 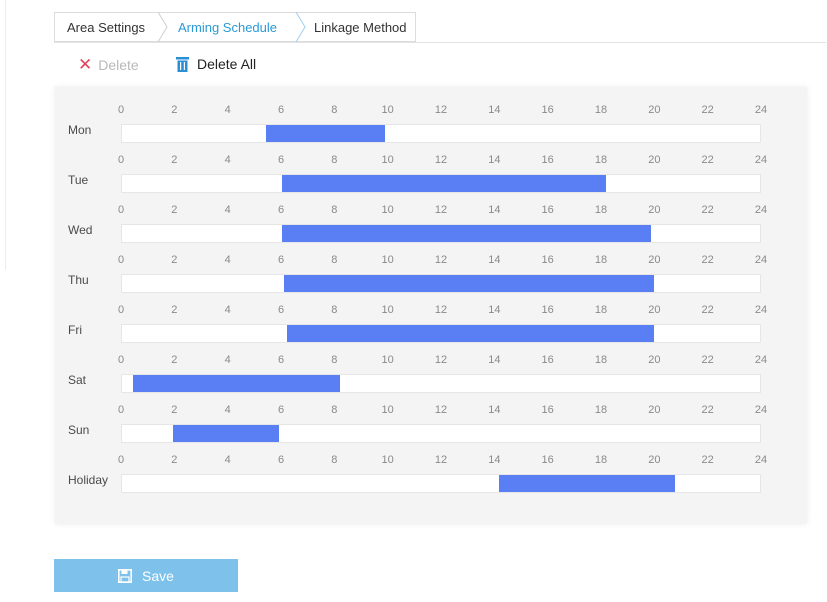 What do you see at coordinates (118, 65) in the screenshot?
I see `delete-label: Delete` at bounding box center [118, 65].